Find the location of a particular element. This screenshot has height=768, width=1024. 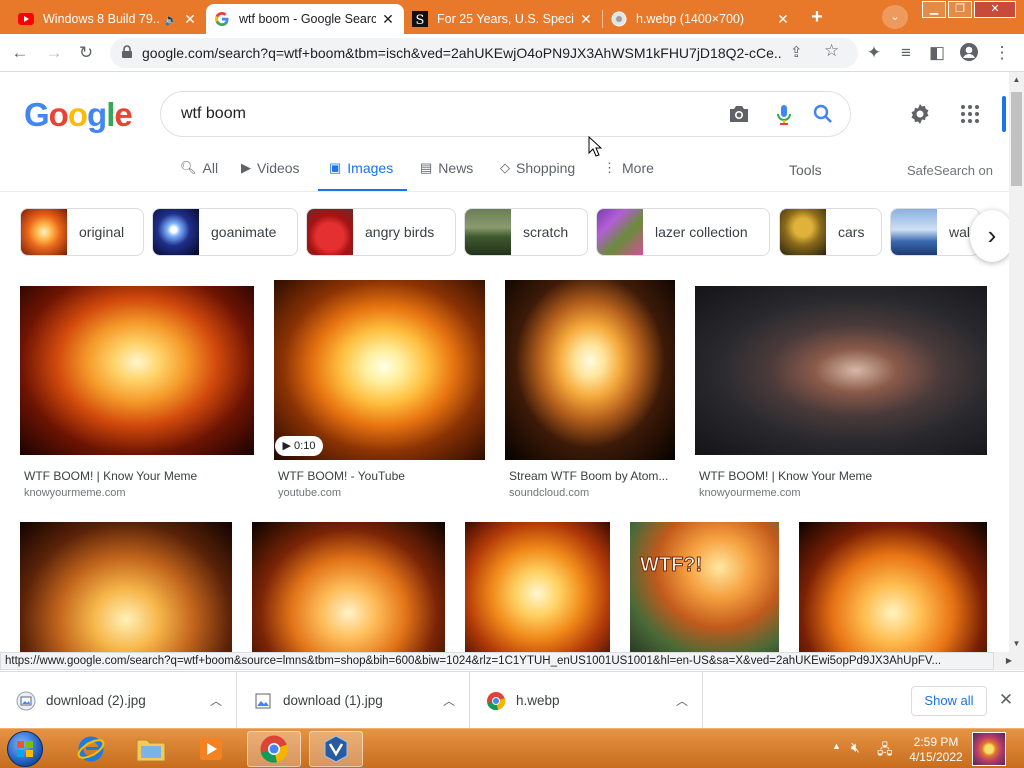

window-close-button: ✕ is located at coordinates (995, 9).